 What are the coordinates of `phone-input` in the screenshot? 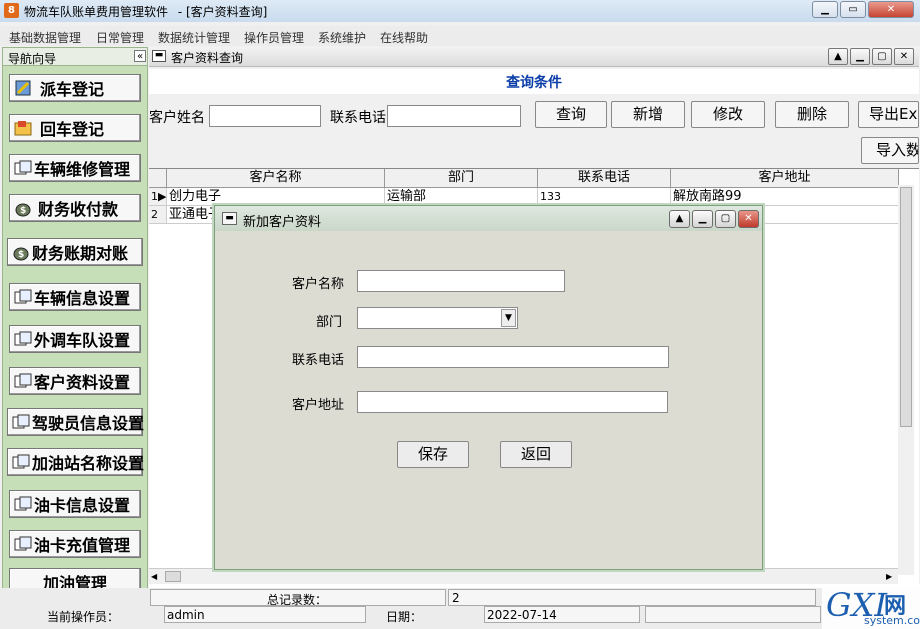 It's located at (454, 116).